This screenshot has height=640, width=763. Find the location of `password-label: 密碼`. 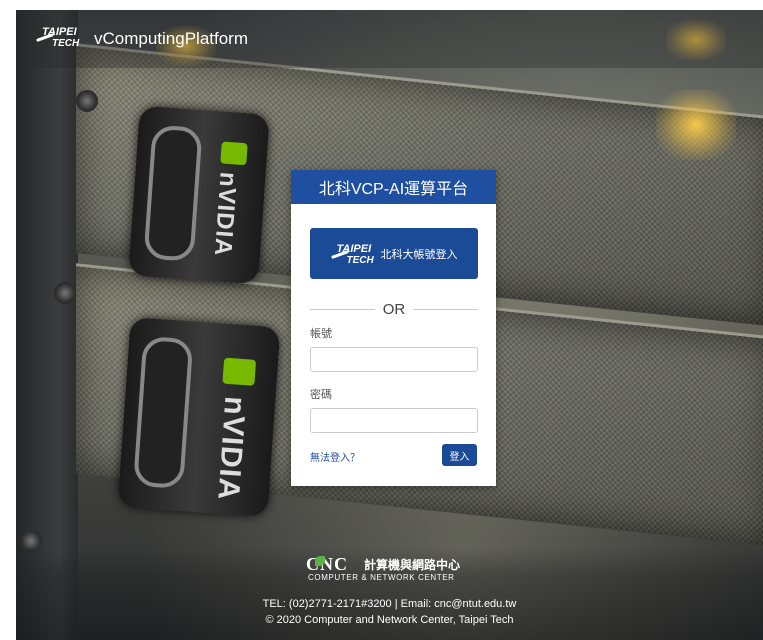

password-label: 密碼 is located at coordinates (321, 395).